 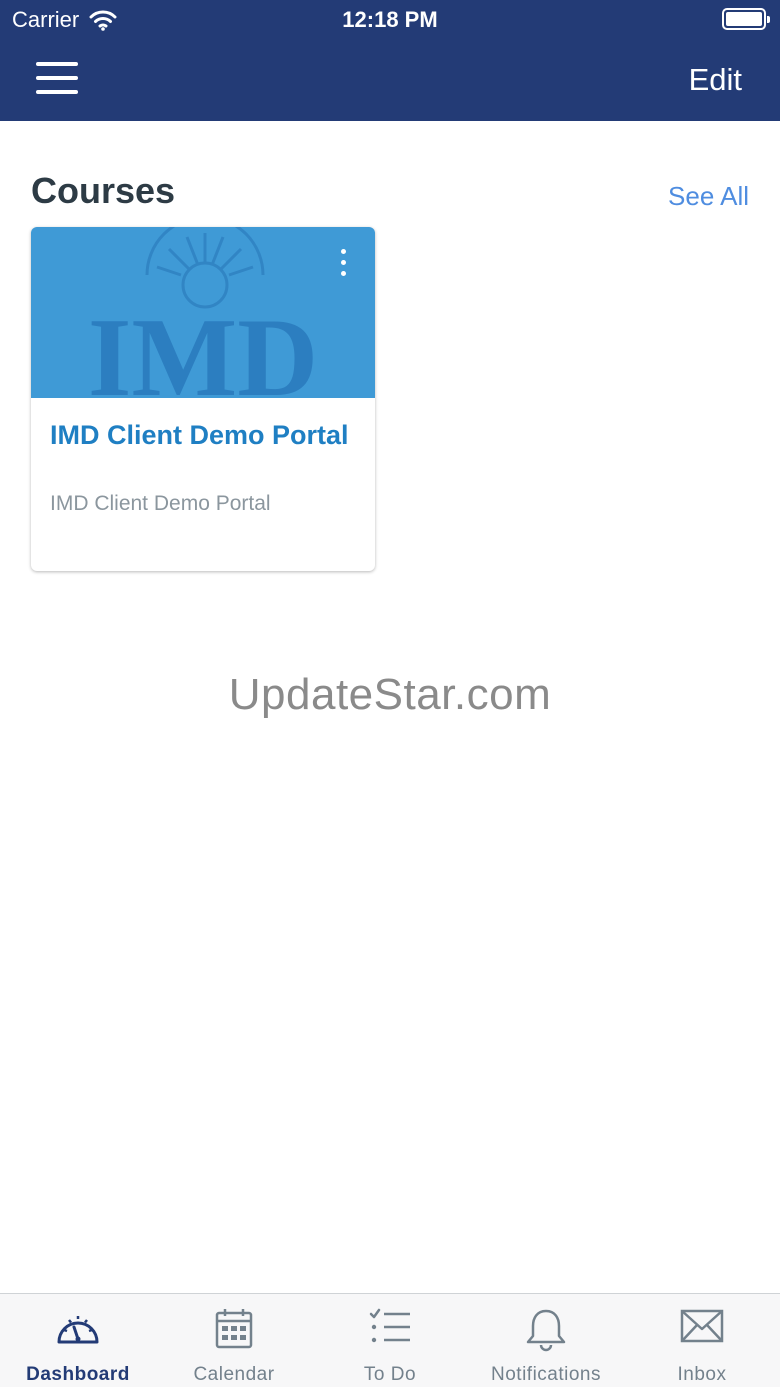 I want to click on tab-calendar: Calendar, so click(x=234, y=1340).